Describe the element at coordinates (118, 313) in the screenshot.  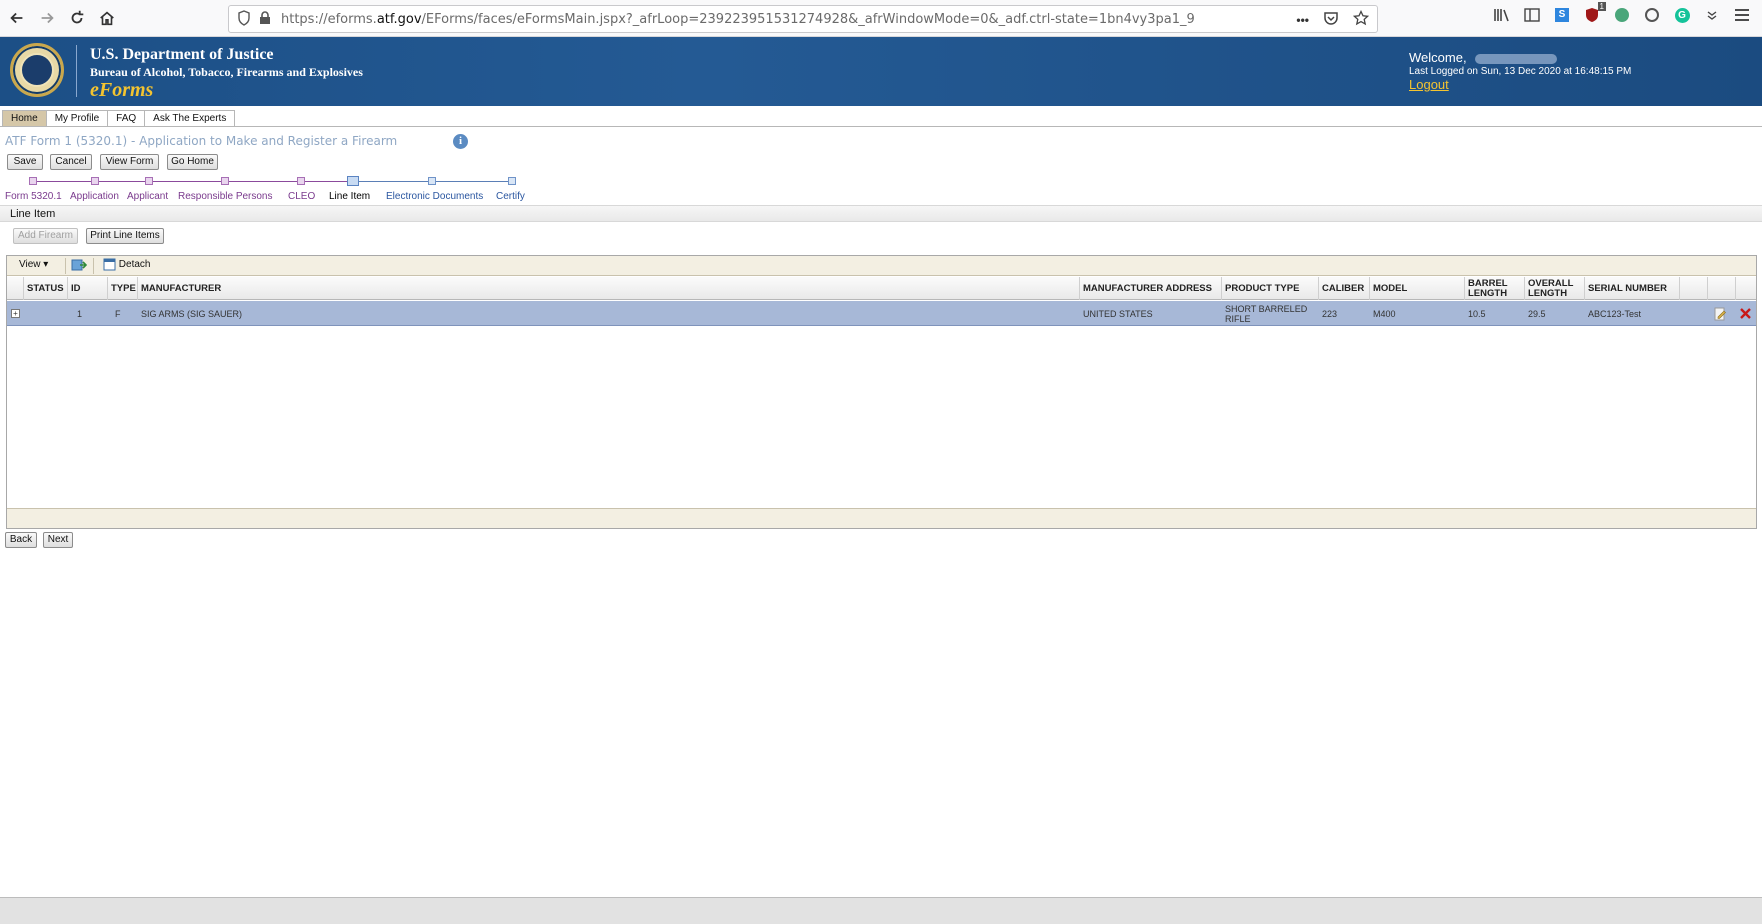
I see `cell-type: F` at that location.